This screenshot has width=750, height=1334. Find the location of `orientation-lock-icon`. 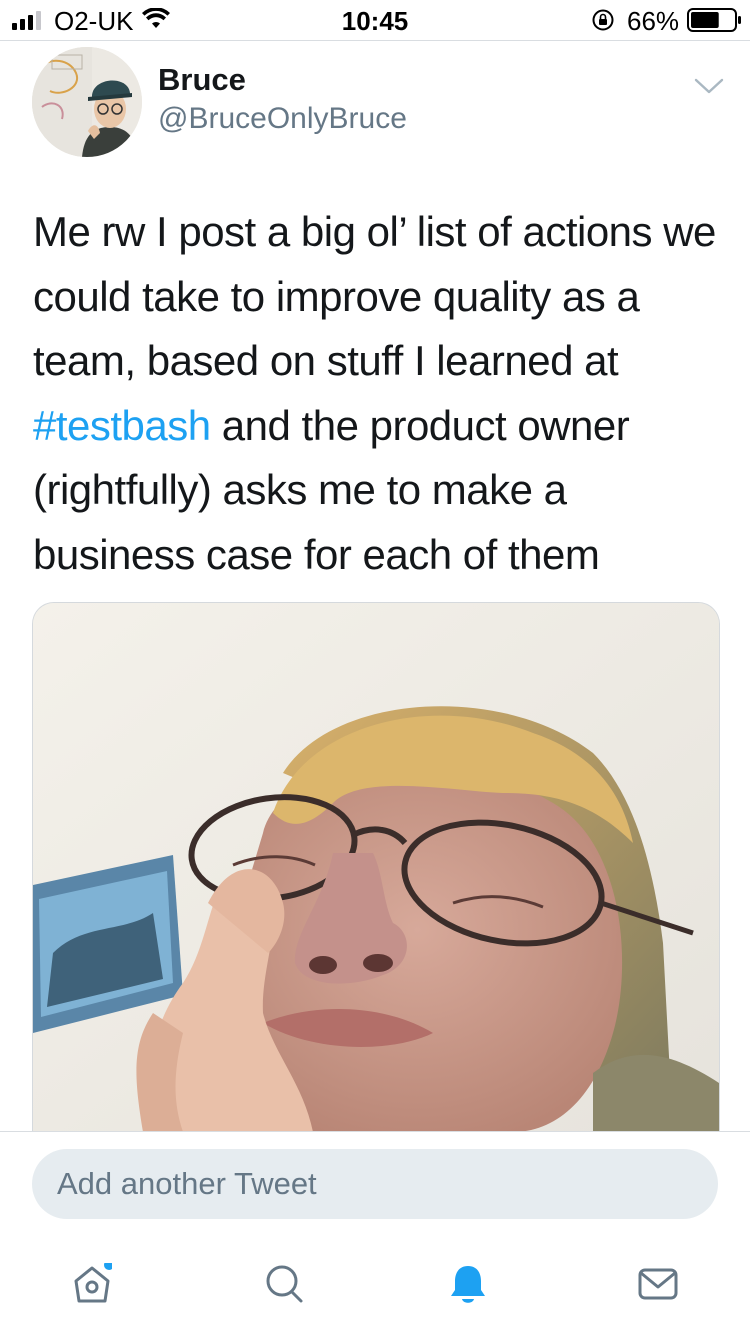

orientation-lock-icon is located at coordinates (603, 20).